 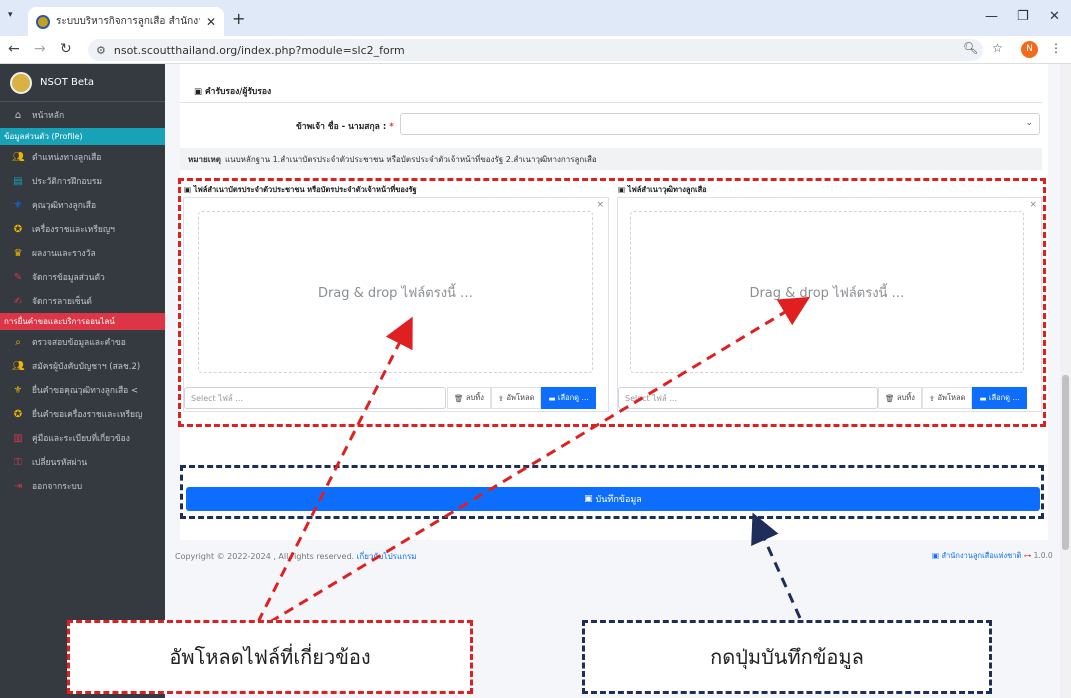 I want to click on sidebar-item-s-1: 👥︎ สมัครผู้บังคับบัญชาฯ (สลช.2), so click(x=82, y=366).